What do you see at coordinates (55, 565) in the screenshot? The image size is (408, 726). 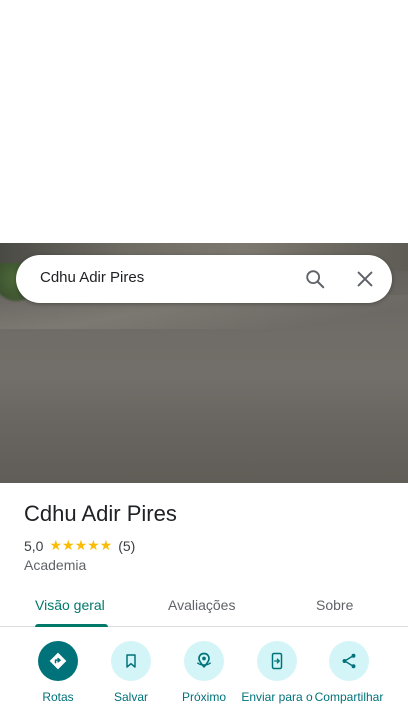 I see `place-category: Academia` at bounding box center [55, 565].